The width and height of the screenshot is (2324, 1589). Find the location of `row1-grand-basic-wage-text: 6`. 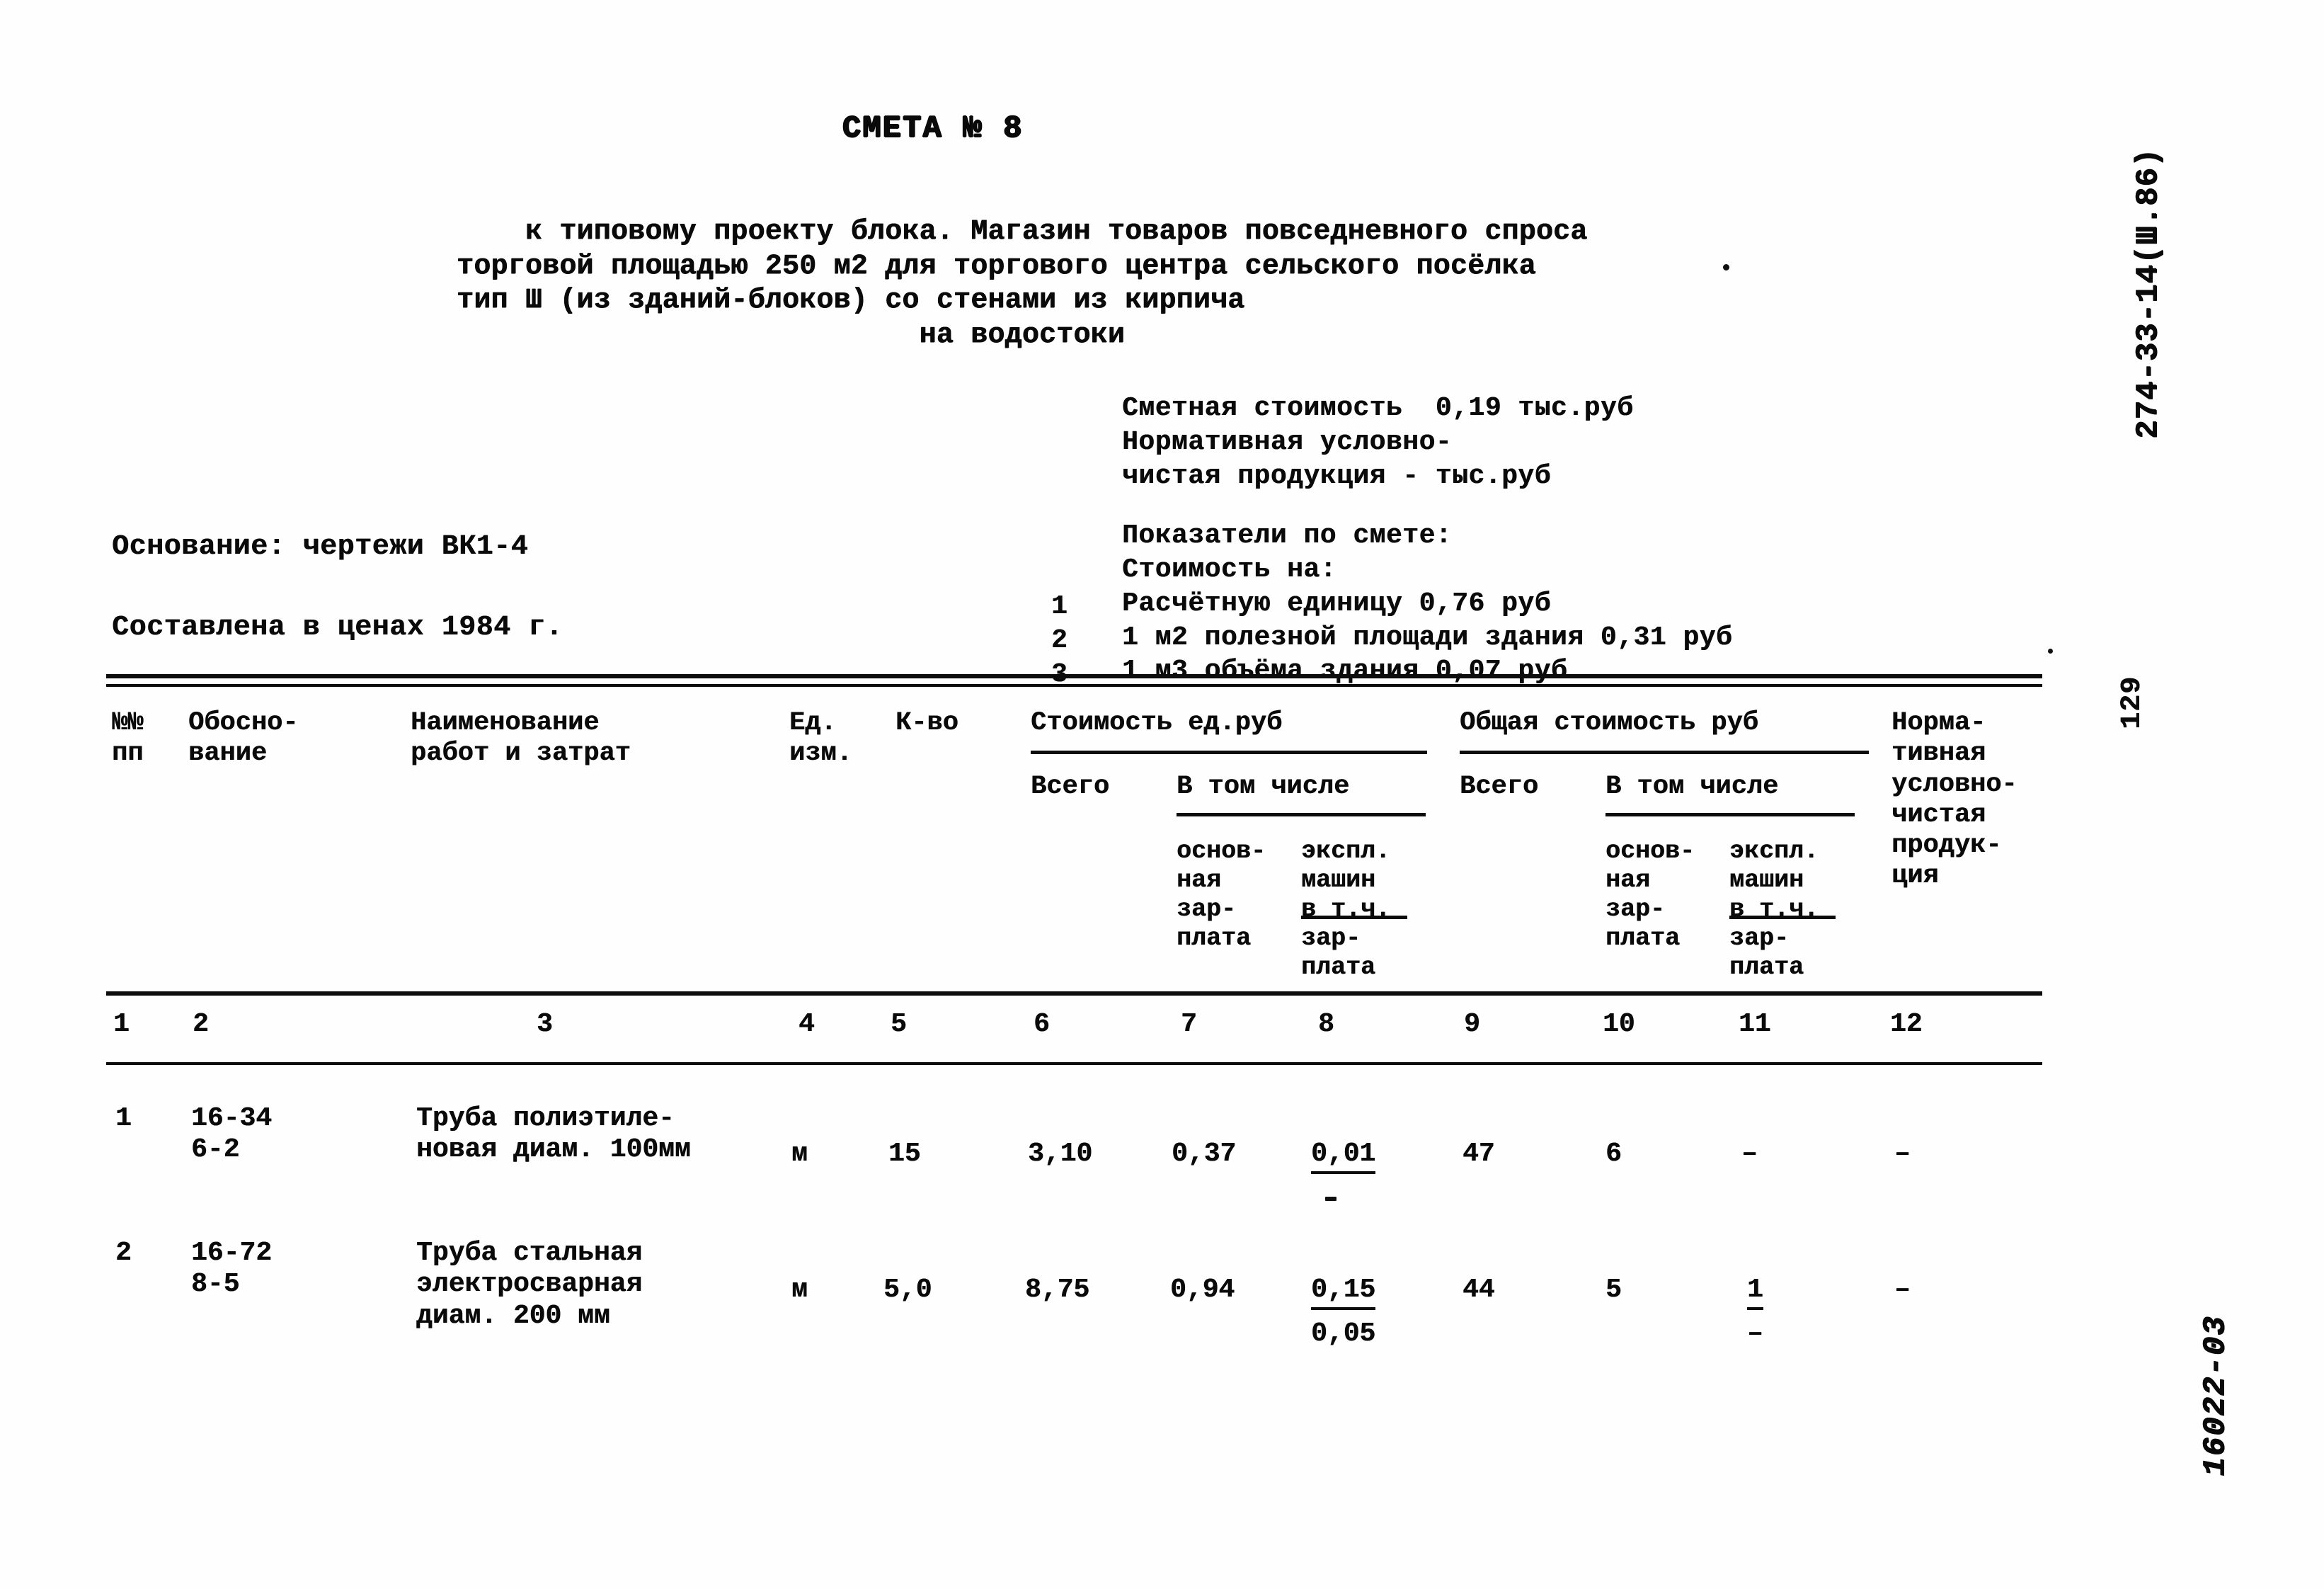

row1-grand-basic-wage-text: 6 is located at coordinates (1613, 1154).